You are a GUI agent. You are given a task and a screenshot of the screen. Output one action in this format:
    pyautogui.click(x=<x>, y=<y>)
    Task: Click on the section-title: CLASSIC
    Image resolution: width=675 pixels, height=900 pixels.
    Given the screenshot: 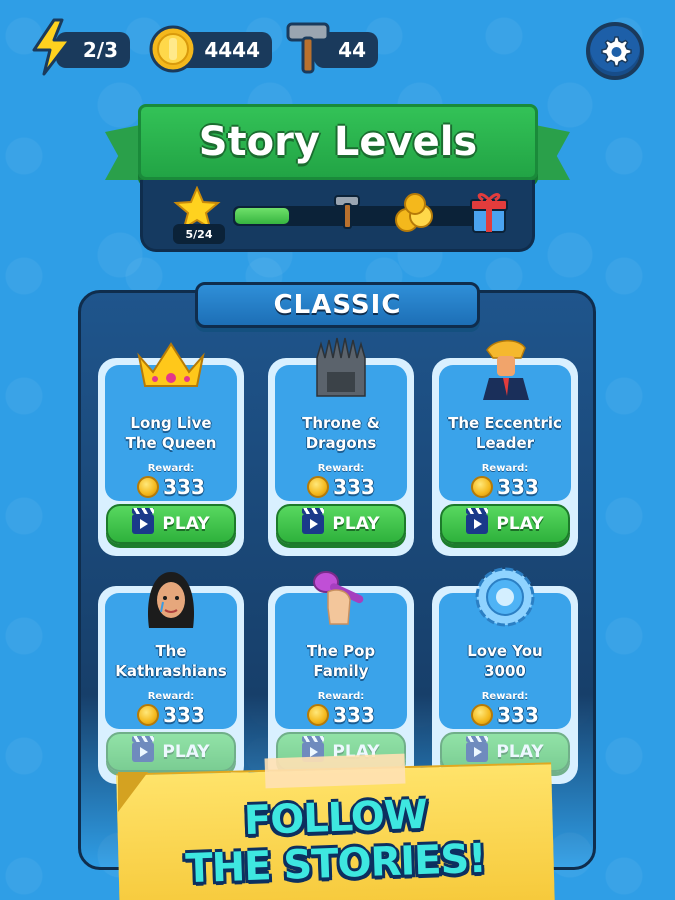 What is the action you would take?
    pyautogui.click(x=337, y=305)
    